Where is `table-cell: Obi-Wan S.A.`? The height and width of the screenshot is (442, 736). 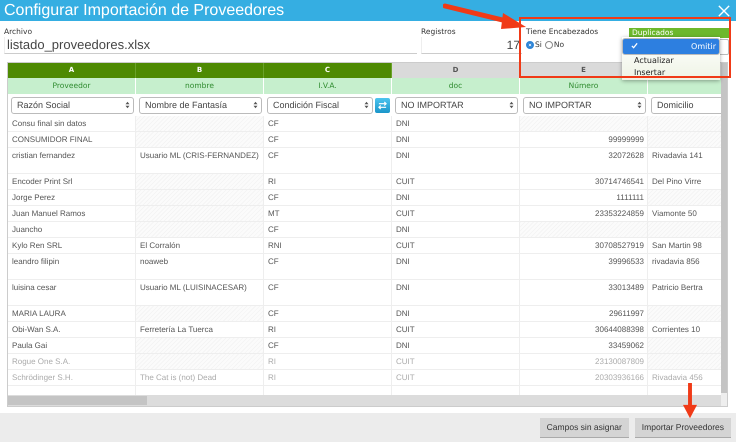 table-cell: Obi-Wan S.A. is located at coordinates (72, 330).